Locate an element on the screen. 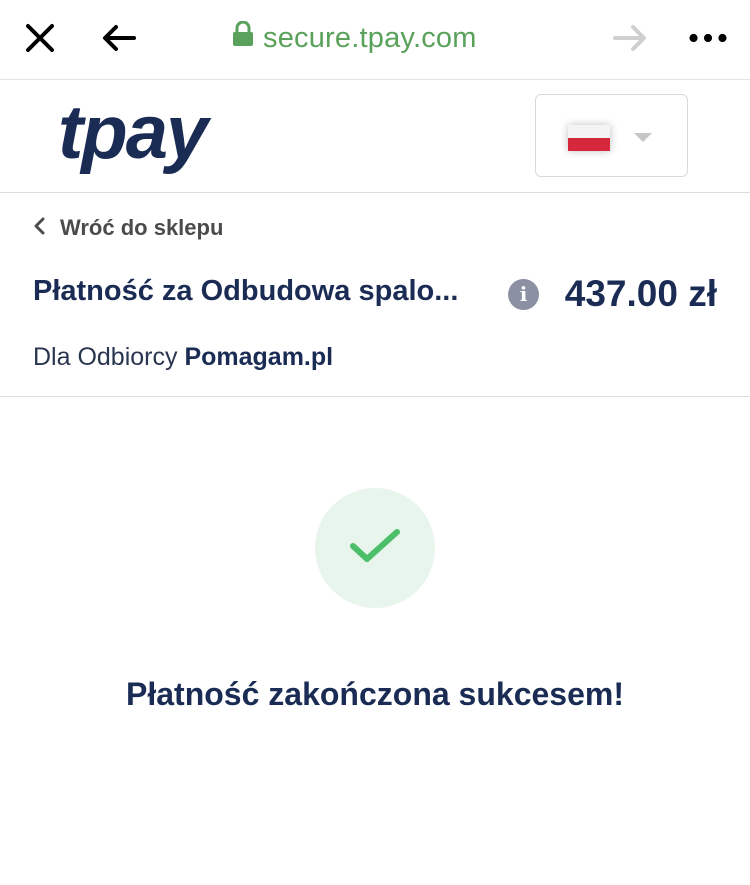 The height and width of the screenshot is (885, 750). poland-flag is located at coordinates (589, 138).